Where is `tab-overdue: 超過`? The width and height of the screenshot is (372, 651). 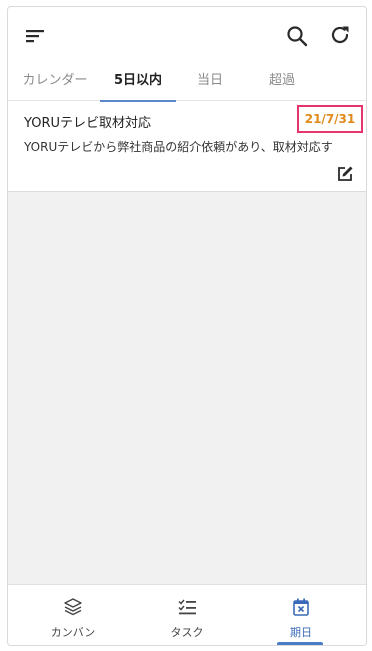 tab-overdue: 超過 is located at coordinates (282, 82).